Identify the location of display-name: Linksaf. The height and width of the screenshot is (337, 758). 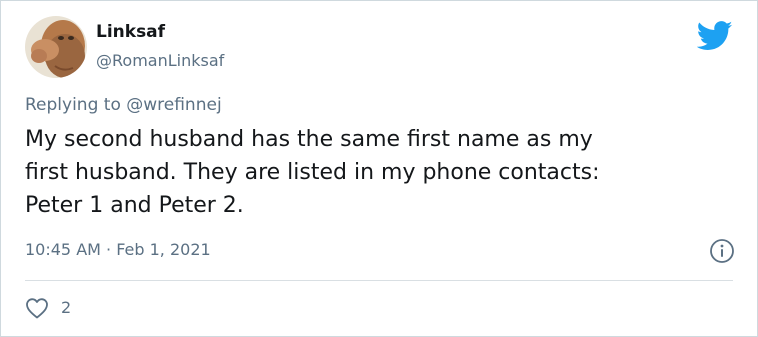
(130, 32).